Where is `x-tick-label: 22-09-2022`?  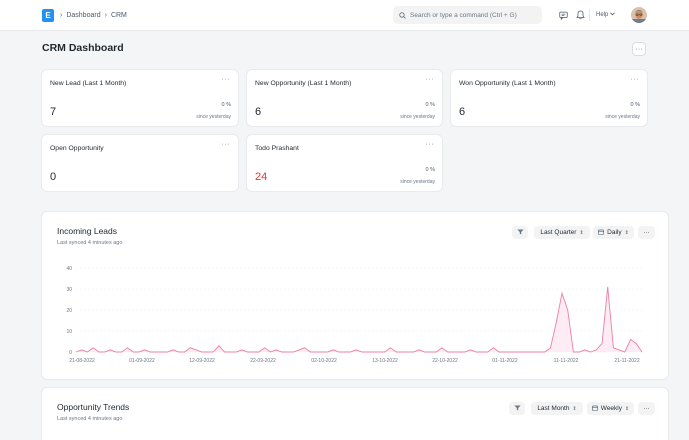
x-tick-label: 22-09-2022 is located at coordinates (263, 361).